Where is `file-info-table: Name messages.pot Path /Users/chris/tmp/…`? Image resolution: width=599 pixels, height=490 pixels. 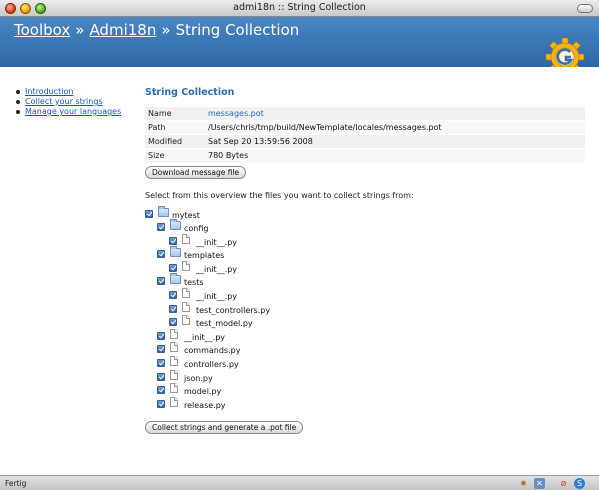
file-info-table: Name messages.pot Path /Users/chris/tmp/… is located at coordinates (365, 134).